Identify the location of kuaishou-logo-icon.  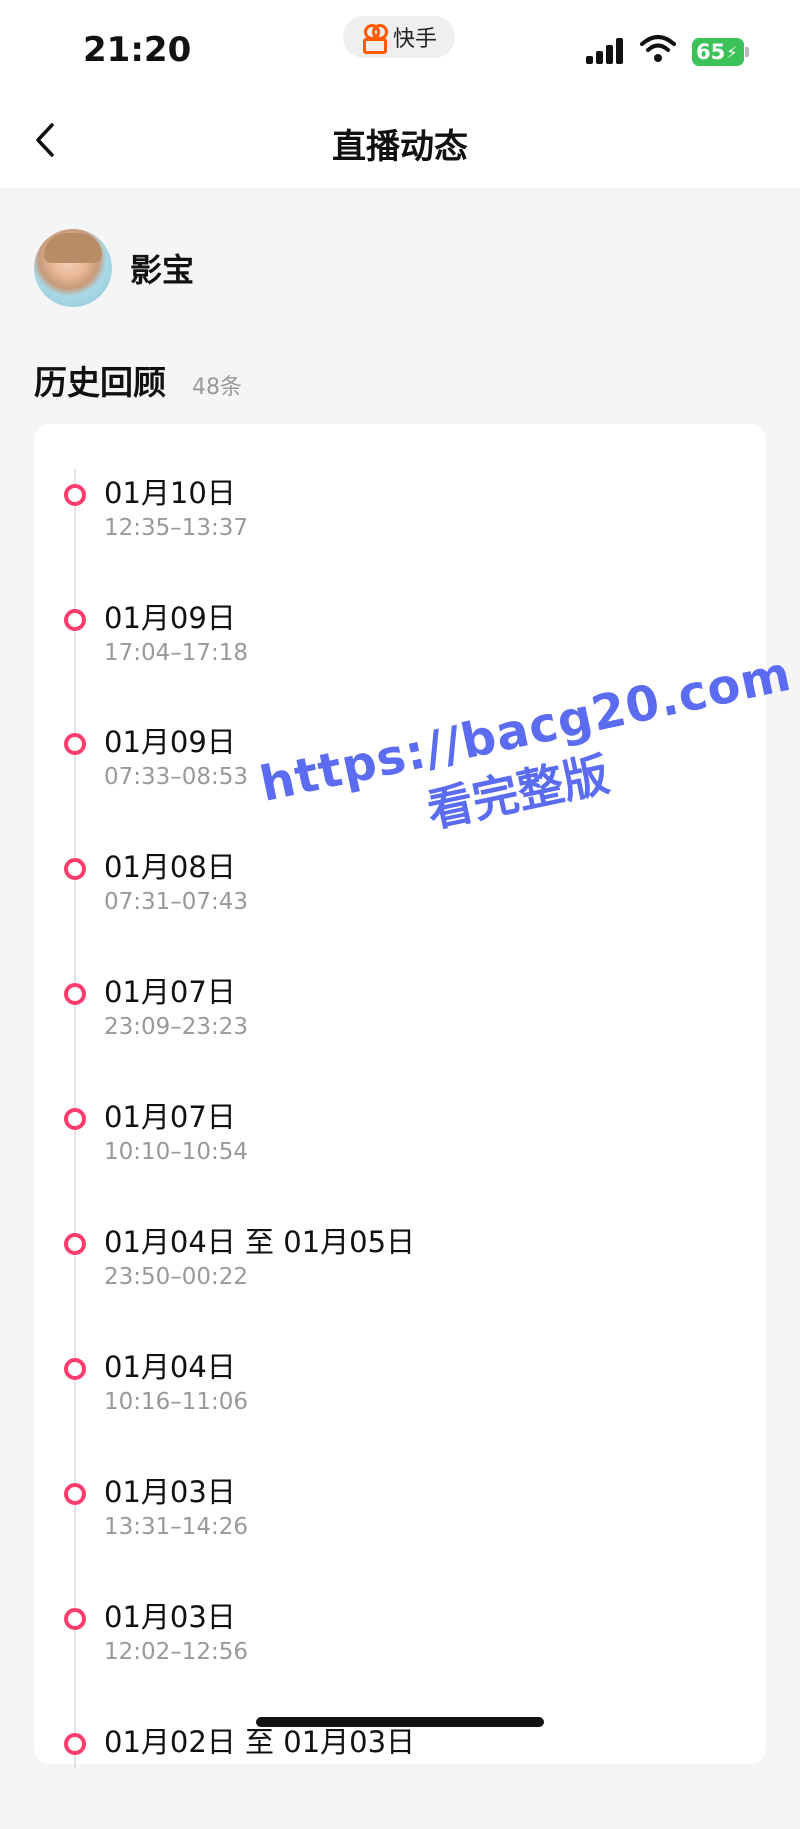
(374, 38).